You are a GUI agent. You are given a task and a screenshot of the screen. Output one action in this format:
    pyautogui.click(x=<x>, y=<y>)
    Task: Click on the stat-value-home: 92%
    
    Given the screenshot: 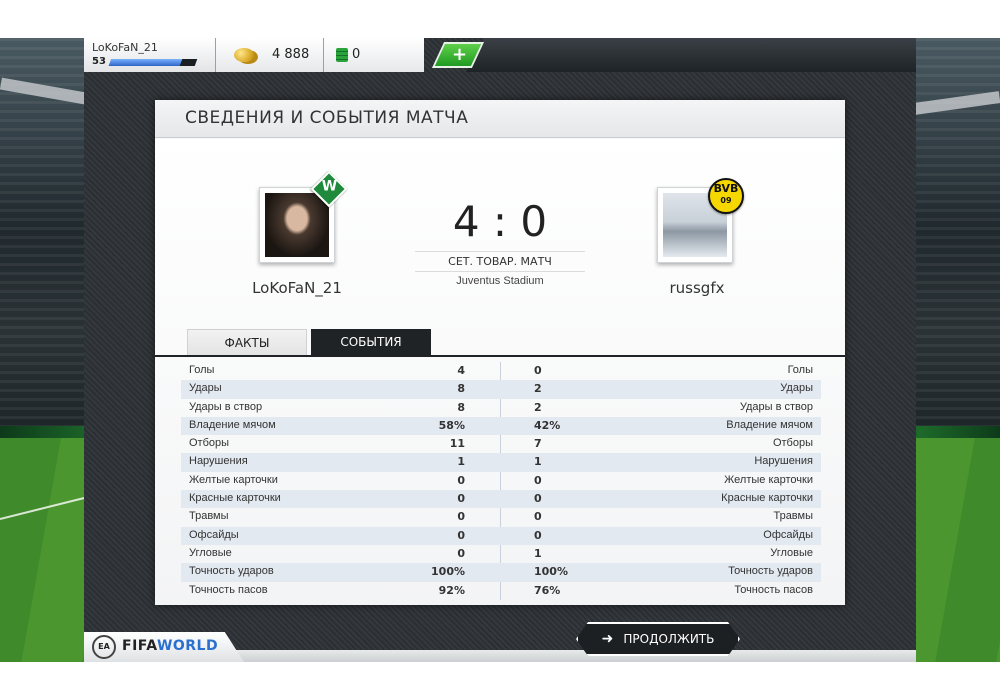 What is the action you would take?
    pyautogui.click(x=451, y=590)
    